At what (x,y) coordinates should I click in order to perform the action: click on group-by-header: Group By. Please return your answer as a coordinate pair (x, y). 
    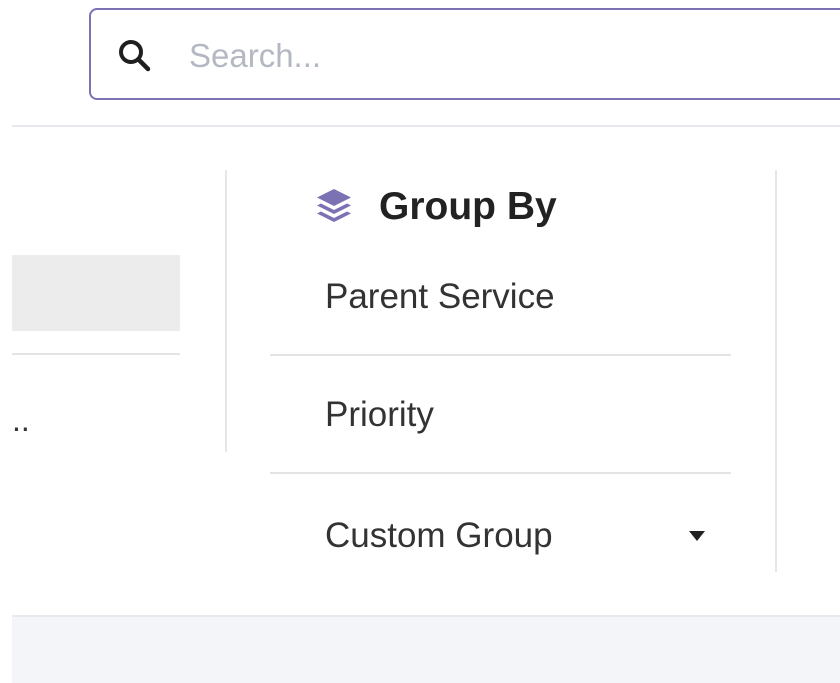
    Looking at the image, I should click on (435, 207).